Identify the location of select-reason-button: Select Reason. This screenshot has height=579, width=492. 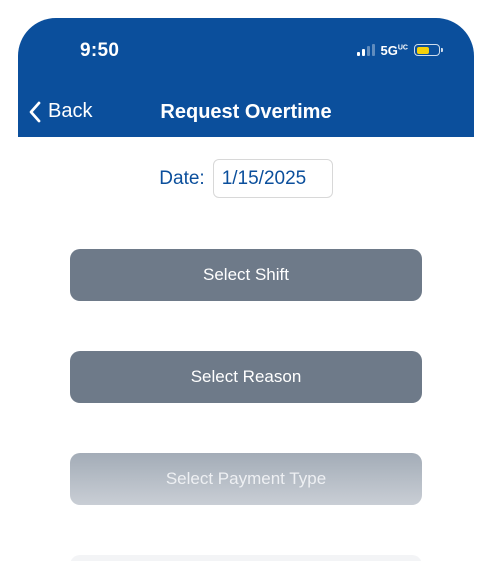
(246, 377).